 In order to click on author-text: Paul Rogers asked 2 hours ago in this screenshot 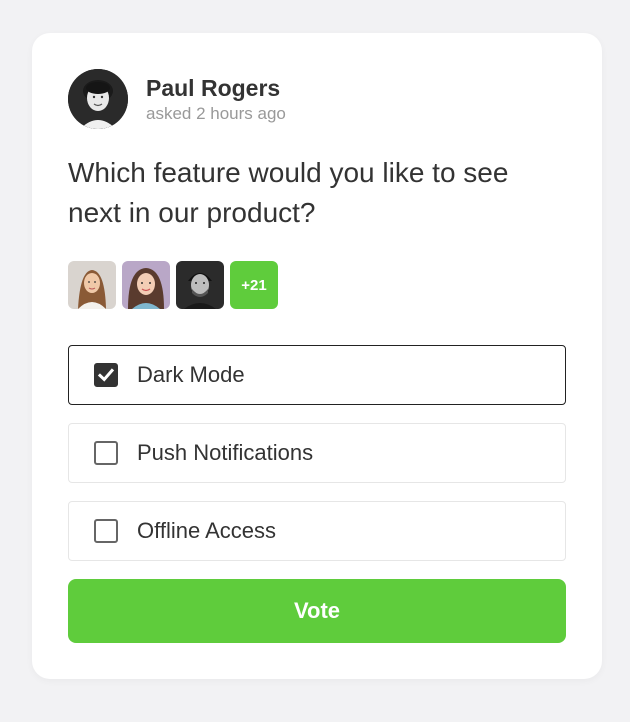, I will do `click(216, 99)`.